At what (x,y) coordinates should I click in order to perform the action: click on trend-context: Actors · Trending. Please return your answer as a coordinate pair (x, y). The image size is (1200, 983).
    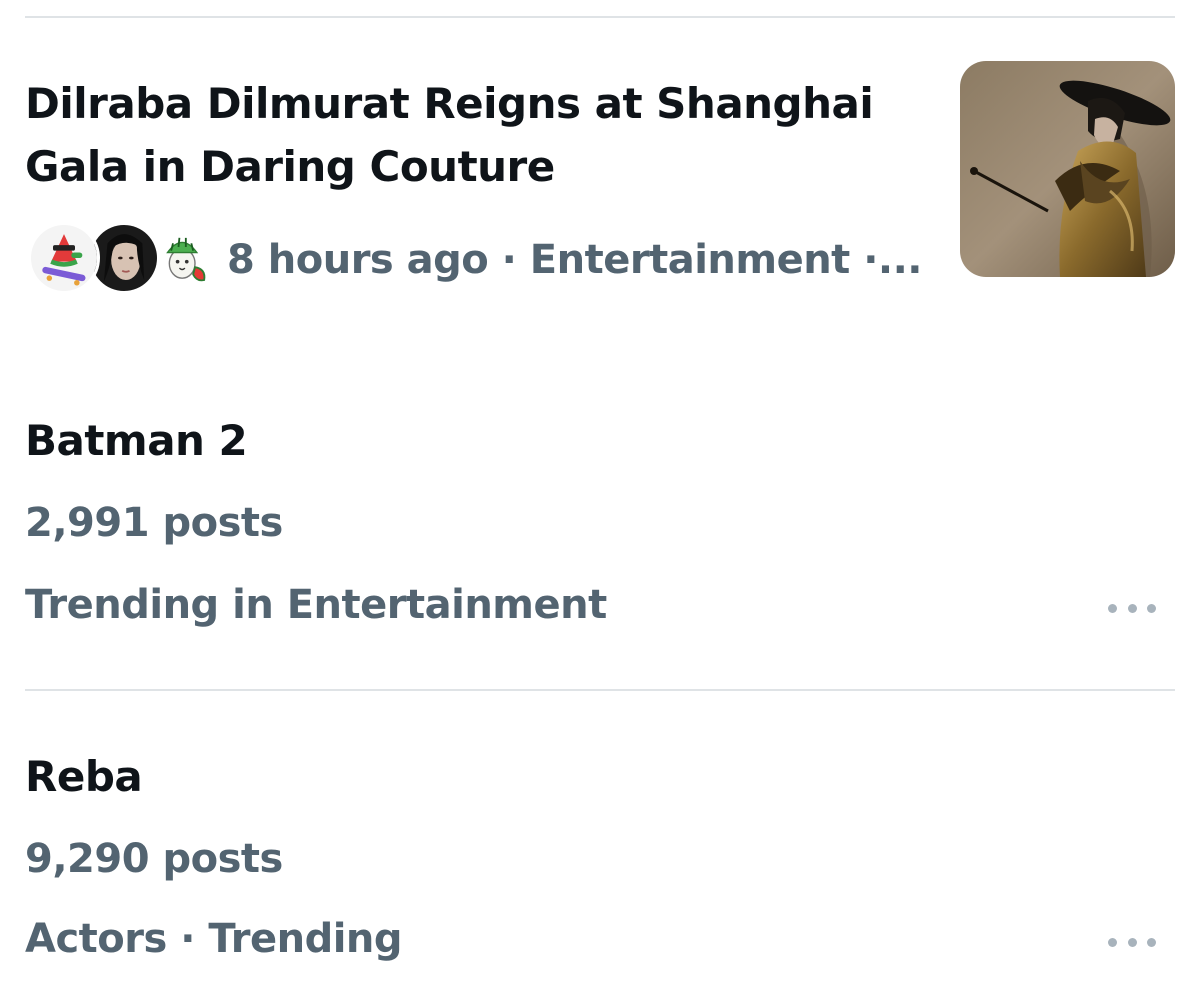
    Looking at the image, I should click on (214, 939).